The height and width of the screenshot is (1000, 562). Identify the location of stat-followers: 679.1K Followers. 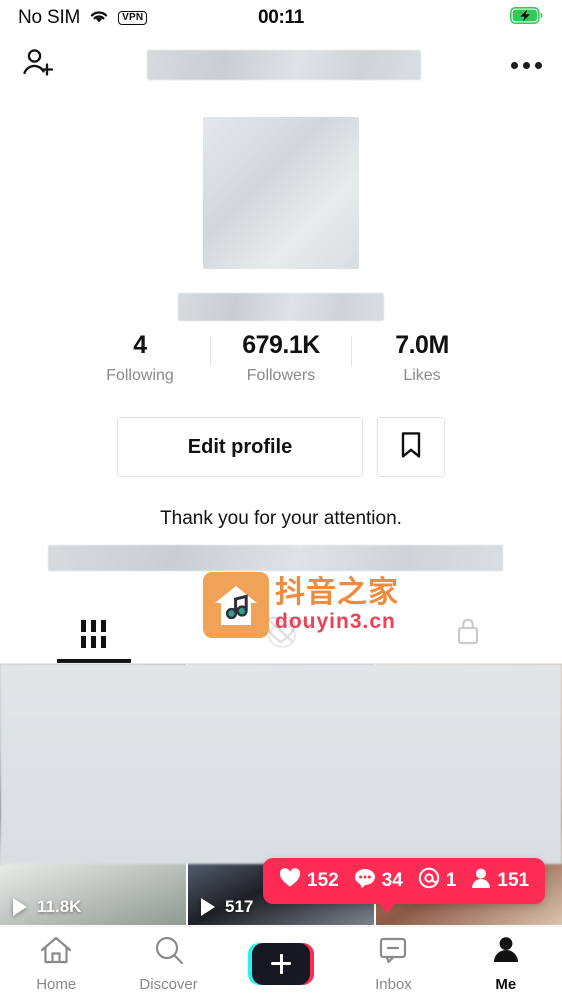
(281, 358).